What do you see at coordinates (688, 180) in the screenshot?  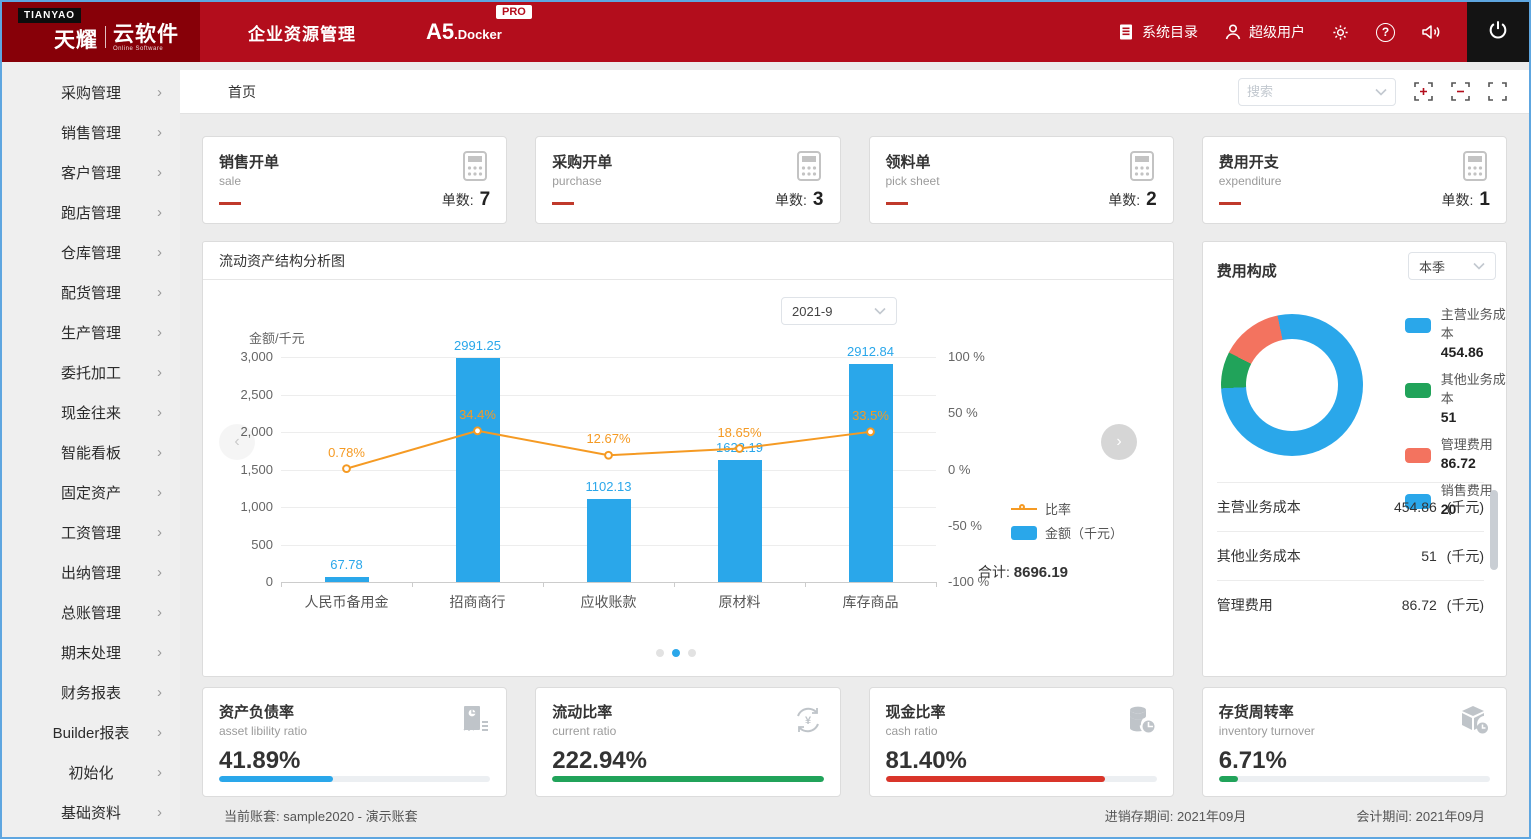 I see `stat-card-purchase: 采购开单 purchase 单数: 3` at bounding box center [688, 180].